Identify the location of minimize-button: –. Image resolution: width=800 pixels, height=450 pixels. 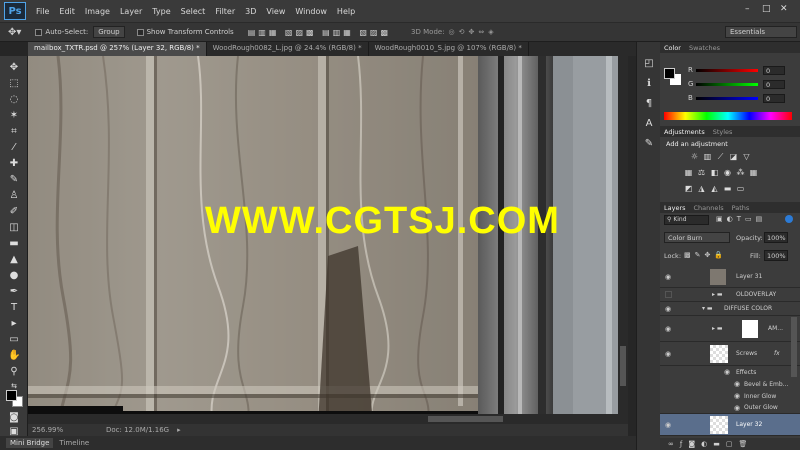
(747, 9).